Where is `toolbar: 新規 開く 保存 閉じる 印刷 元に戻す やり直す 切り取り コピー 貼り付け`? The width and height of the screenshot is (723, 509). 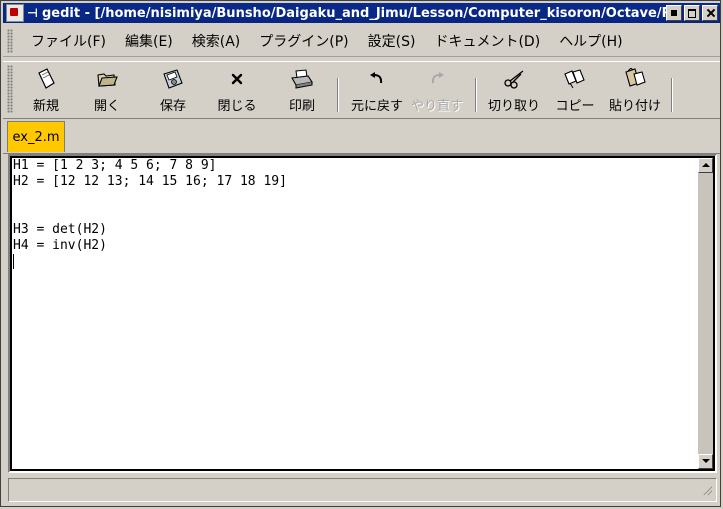 toolbar: 新規 開く 保存 閉じる 印刷 元に戻す やり直す 切り取り コピー 貼り付け is located at coordinates (361, 90).